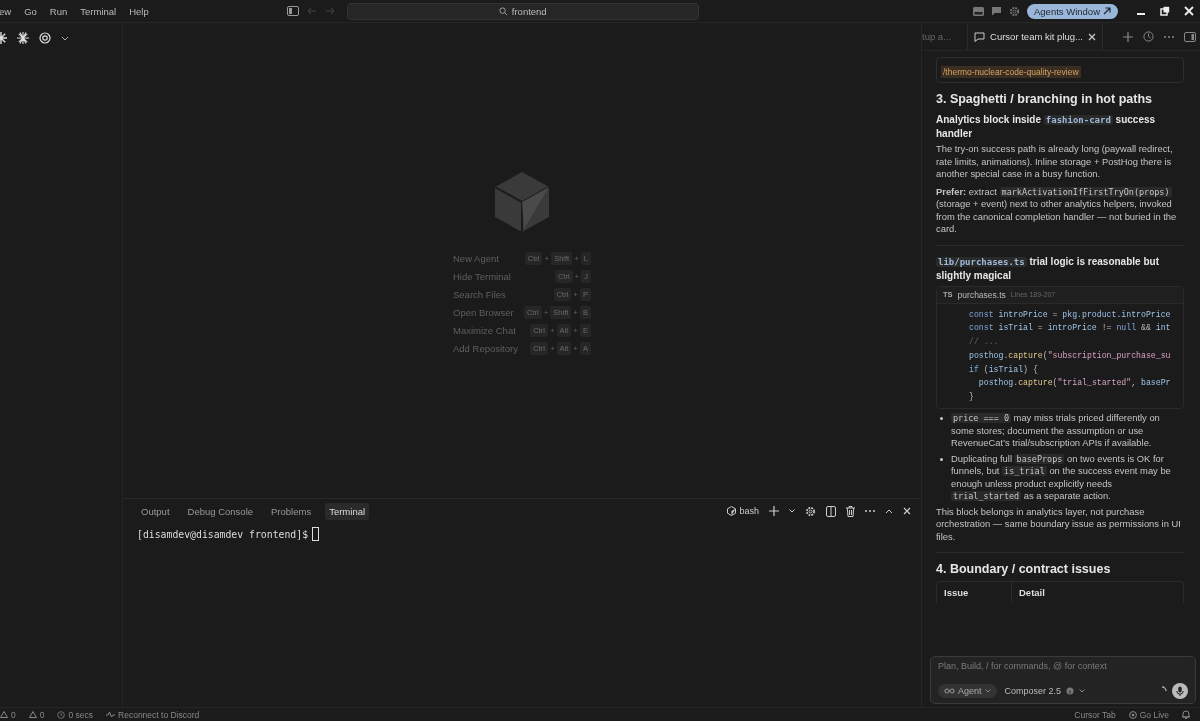 This screenshot has height=721, width=1200. What do you see at coordinates (6, 11) in the screenshot?
I see `menu-item: ew` at bounding box center [6, 11].